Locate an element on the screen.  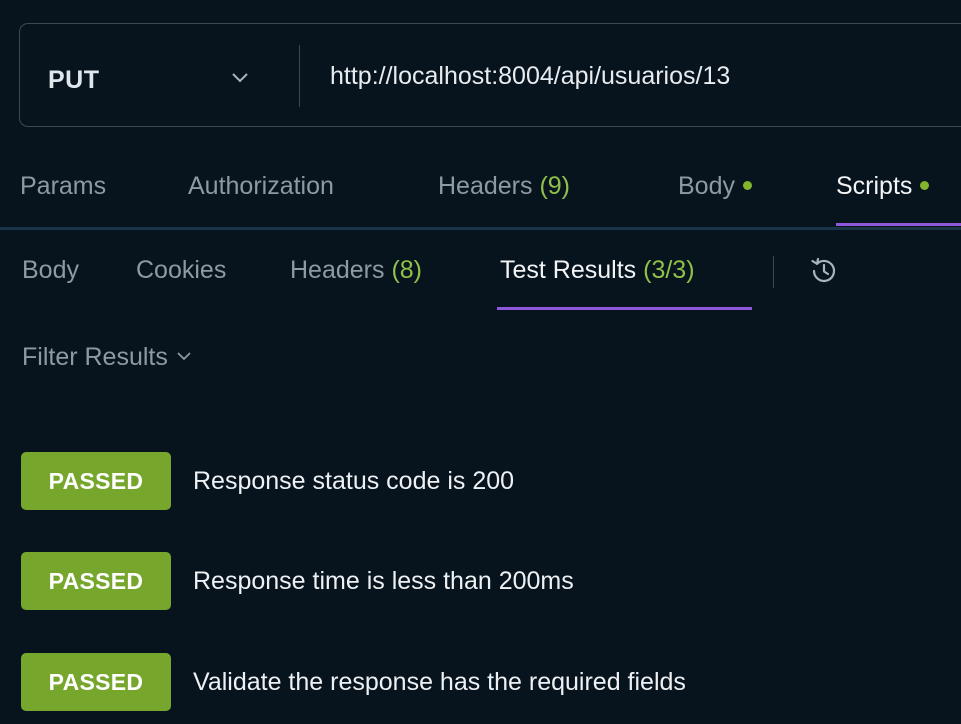
test-result-item: PASSED Response status code is 200 is located at coordinates (486, 481).